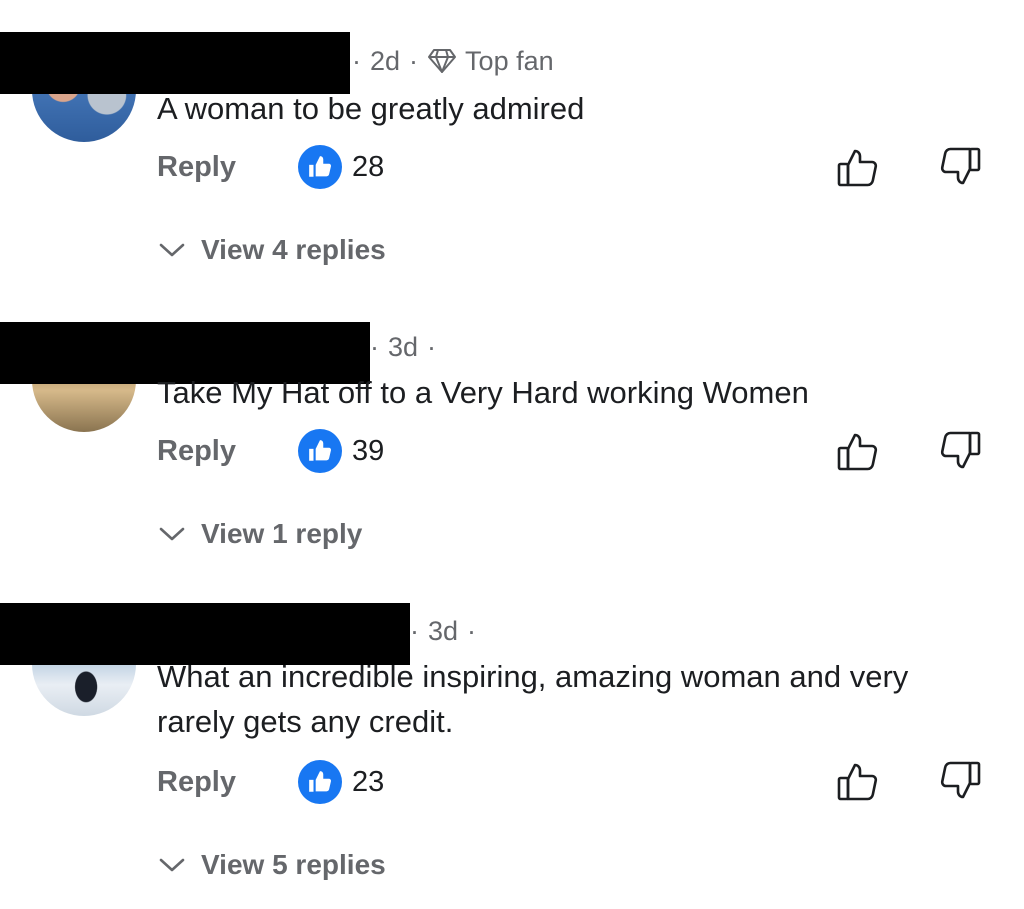 The height and width of the screenshot is (909, 1024). I want to click on dislike-button, so click(960, 781).